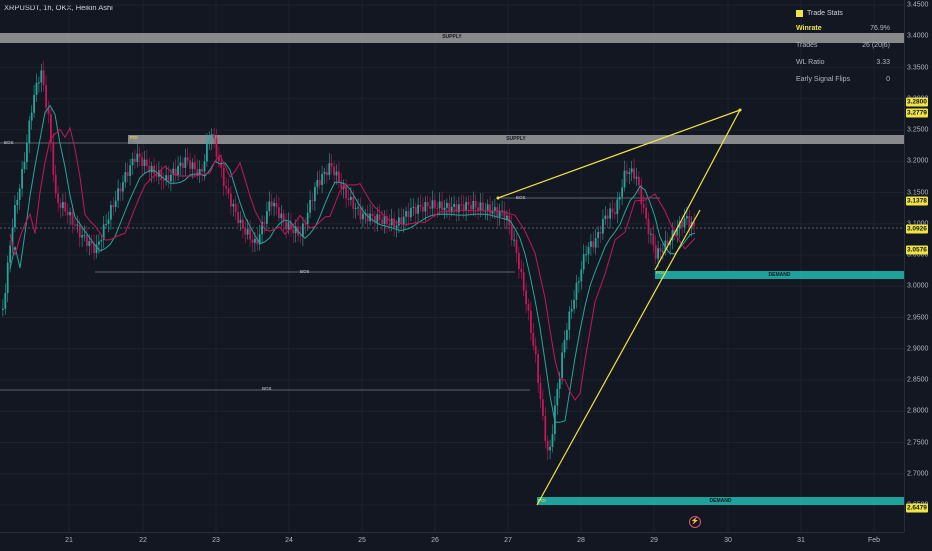 The width and height of the screenshot is (932, 551). I want to click on stats-row-winrate: Winrate 76.9%, so click(843, 28).